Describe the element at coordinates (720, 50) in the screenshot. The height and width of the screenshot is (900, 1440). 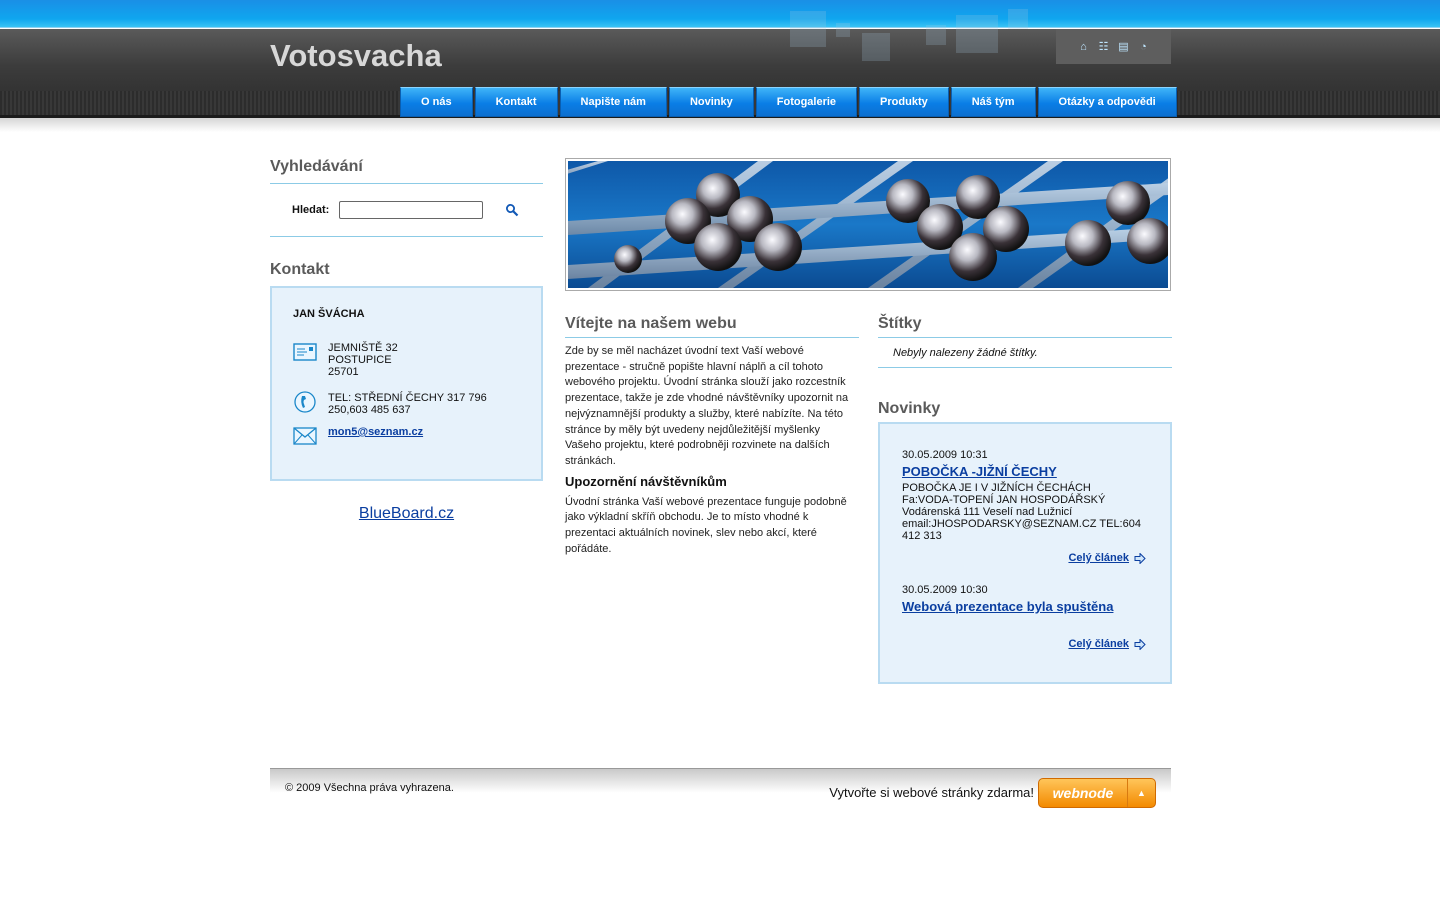
I see `header-band` at that location.